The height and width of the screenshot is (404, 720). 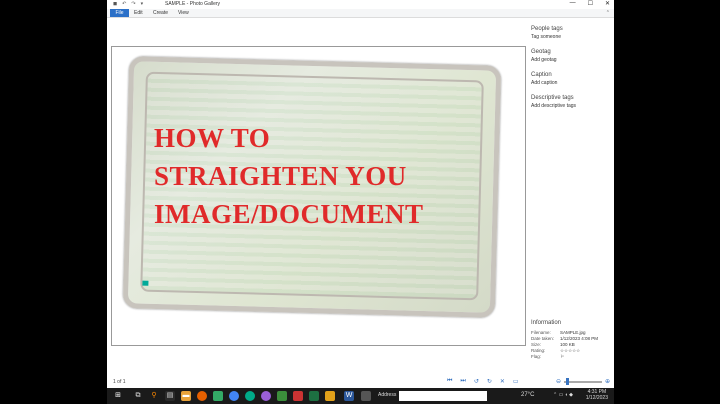 What do you see at coordinates (571, 106) in the screenshot?
I see `add-descriptive-tags-link: Add descriptive tags` at bounding box center [571, 106].